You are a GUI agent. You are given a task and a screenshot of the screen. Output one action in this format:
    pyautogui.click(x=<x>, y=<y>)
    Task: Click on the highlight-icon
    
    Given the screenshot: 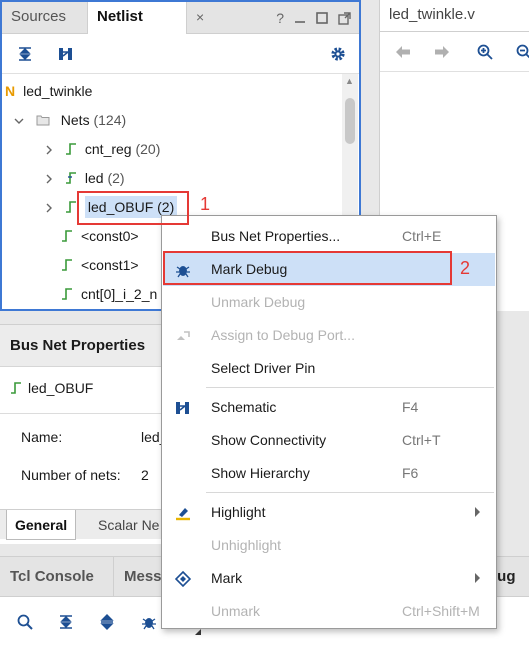 What is the action you would take?
    pyautogui.click(x=183, y=514)
    